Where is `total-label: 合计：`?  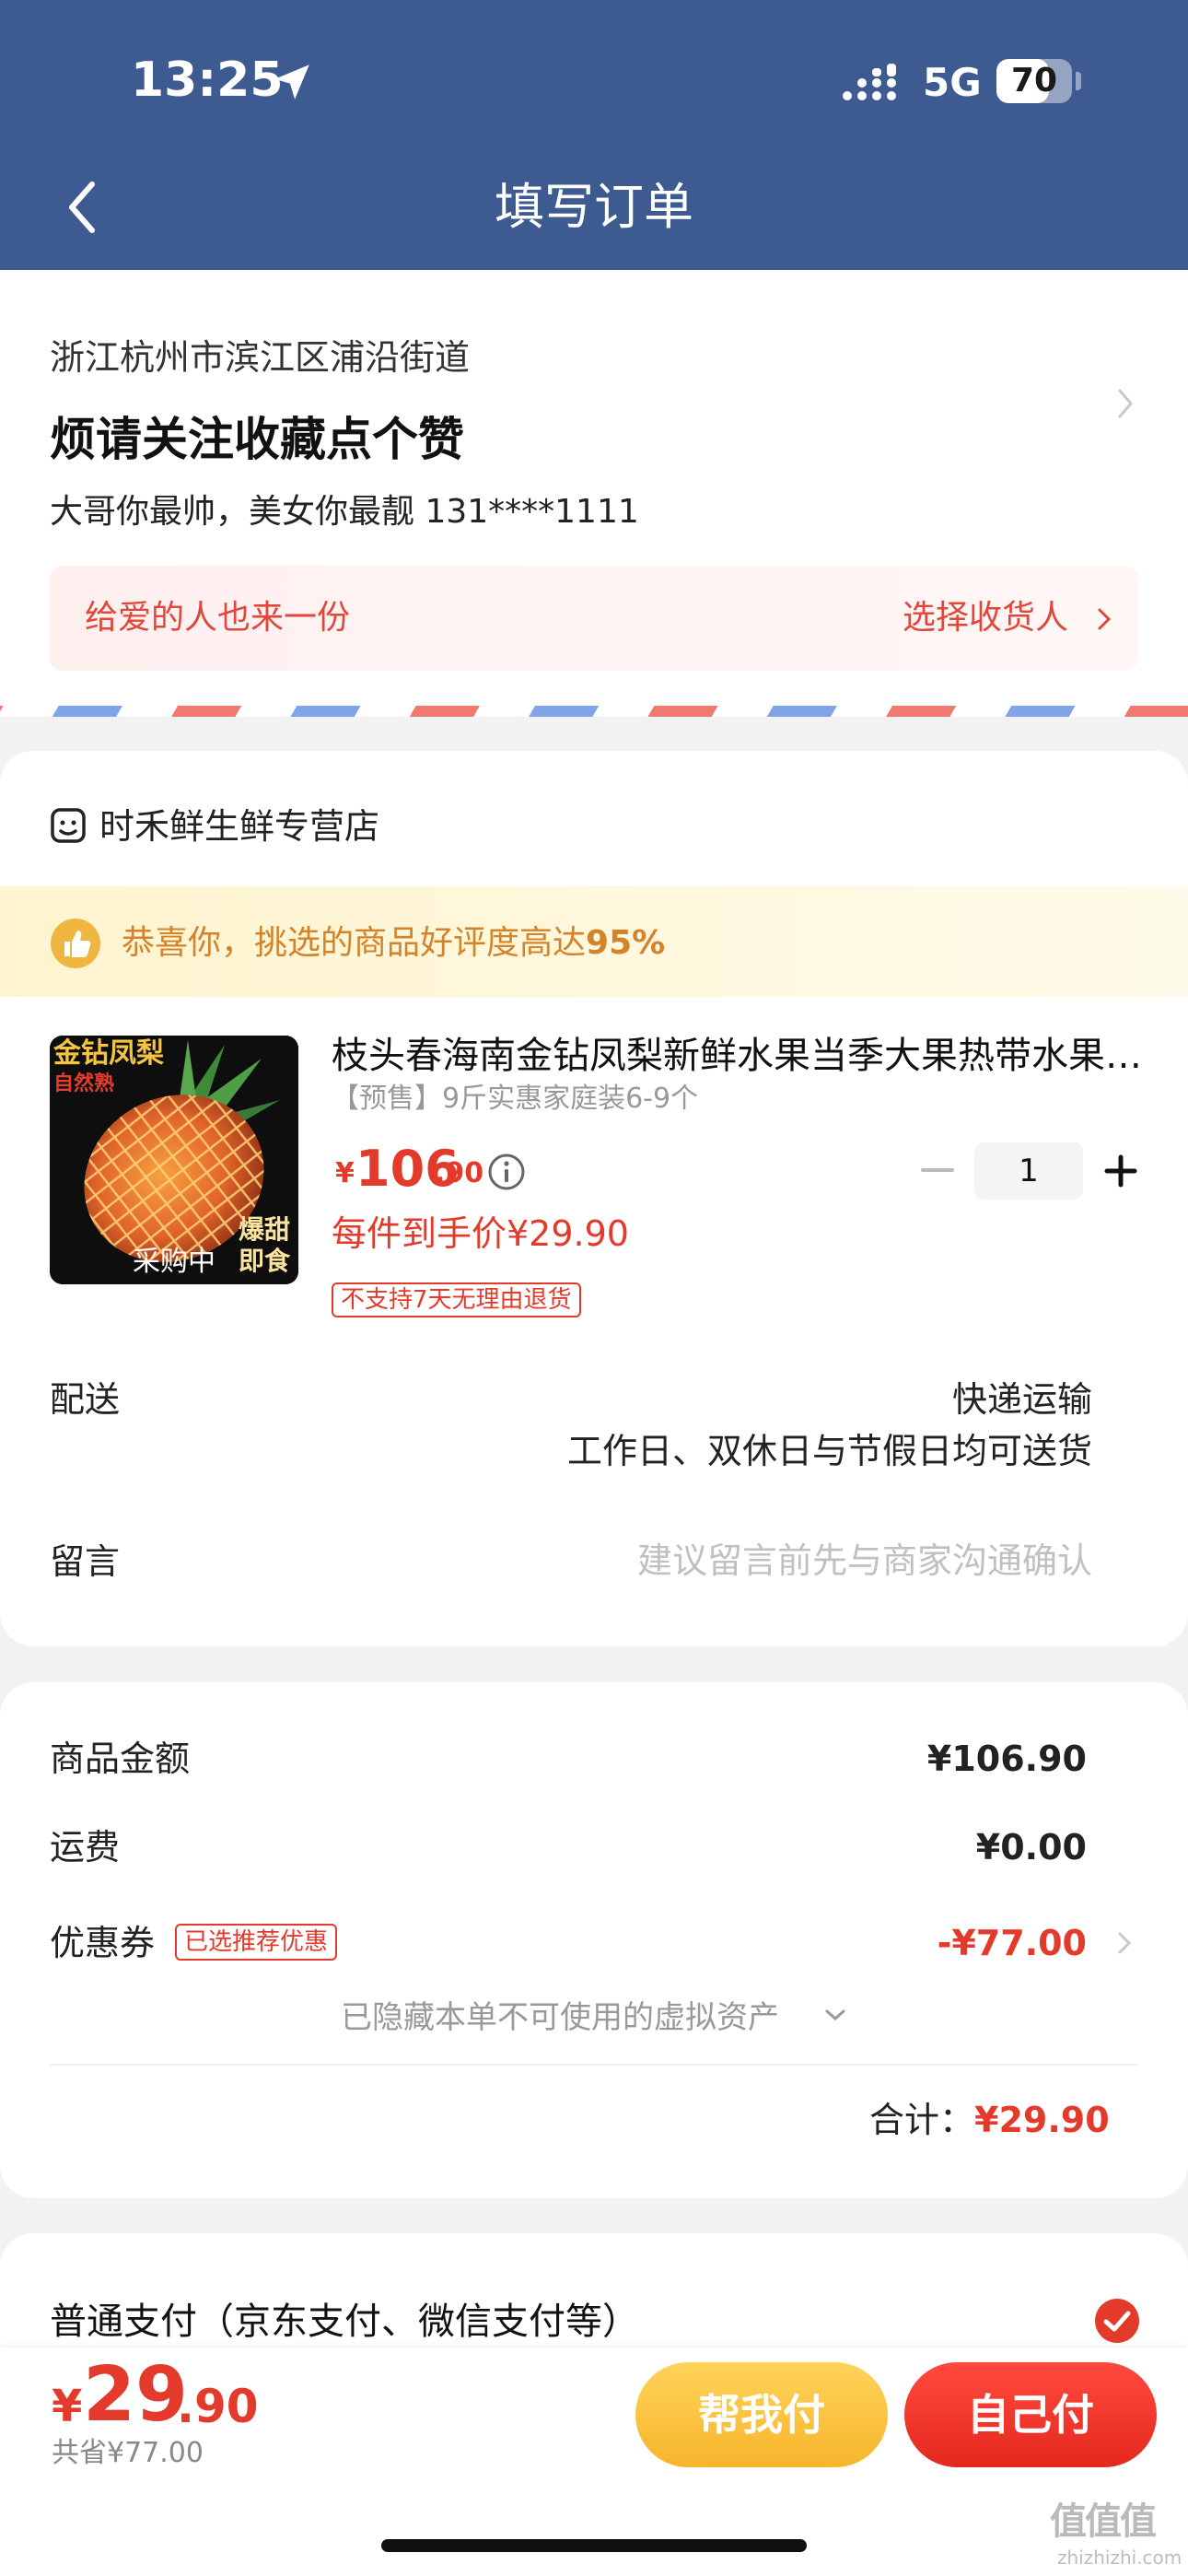
total-label: 合计： is located at coordinates (922, 2120).